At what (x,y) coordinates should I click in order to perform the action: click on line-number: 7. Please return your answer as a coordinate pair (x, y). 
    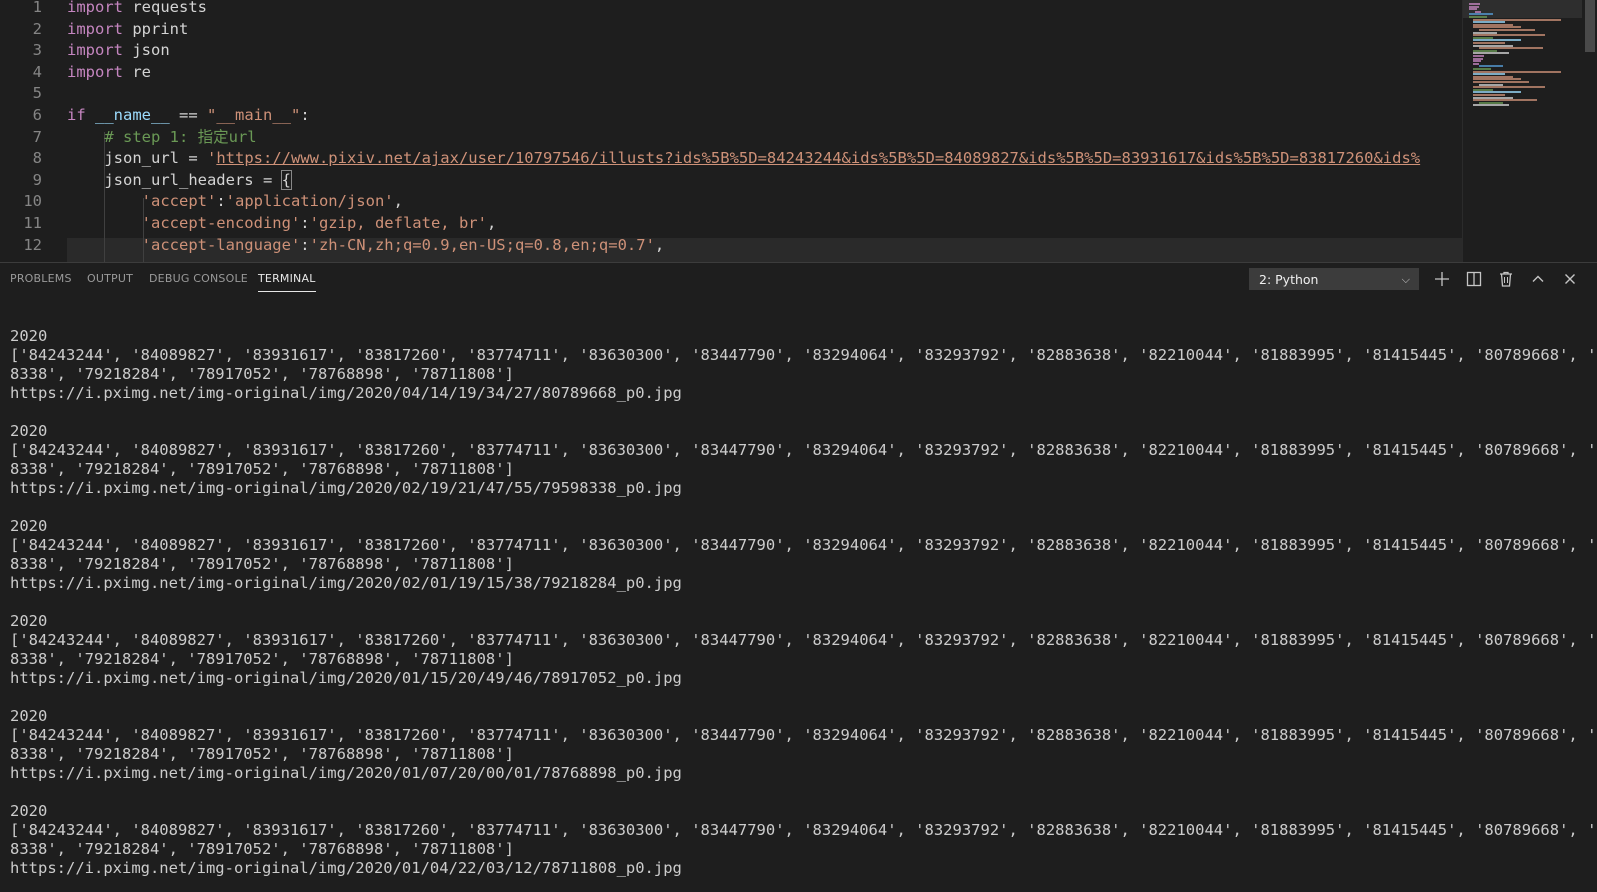
    Looking at the image, I should click on (37, 136).